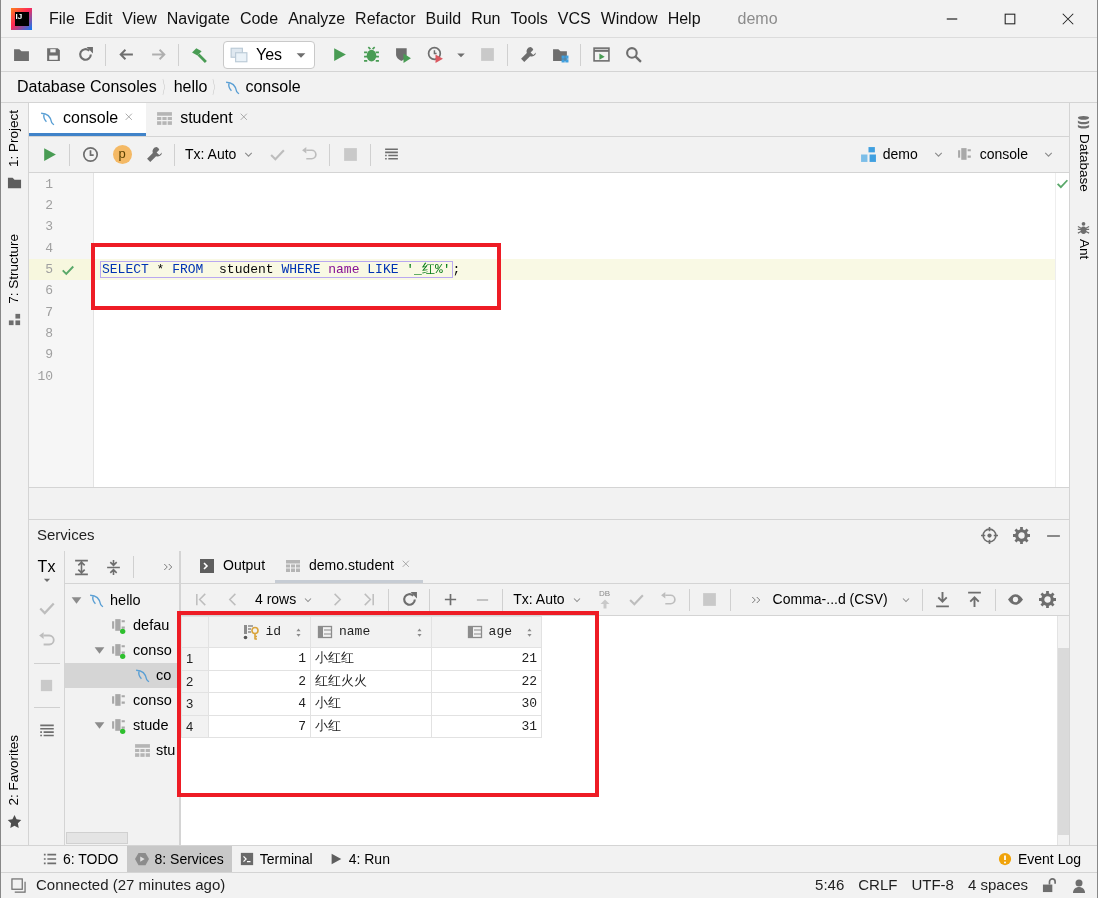 This screenshot has width=1098, height=898. I want to click on tree-item: hello, so click(122, 600).